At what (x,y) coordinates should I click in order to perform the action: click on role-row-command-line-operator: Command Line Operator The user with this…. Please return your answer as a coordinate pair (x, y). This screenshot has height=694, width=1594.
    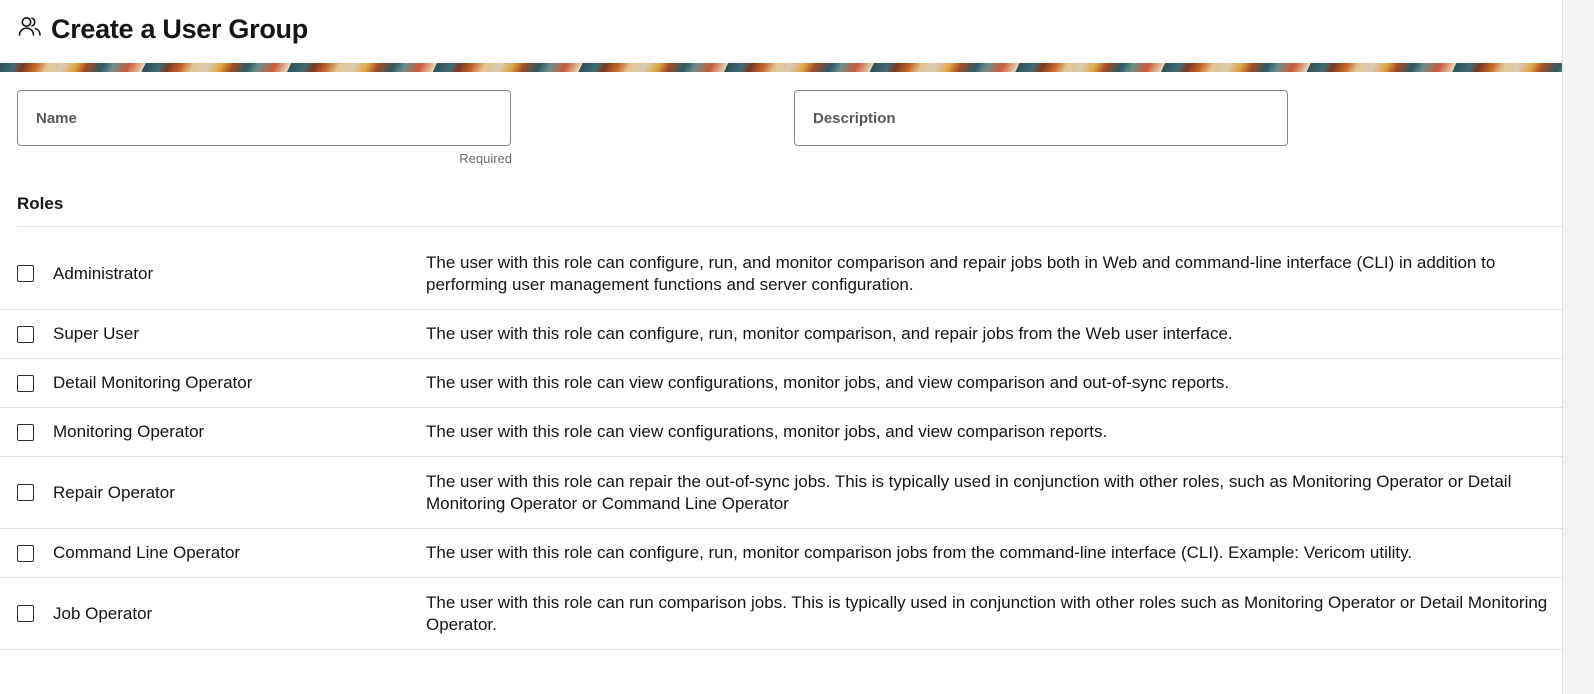
    Looking at the image, I should click on (781, 553).